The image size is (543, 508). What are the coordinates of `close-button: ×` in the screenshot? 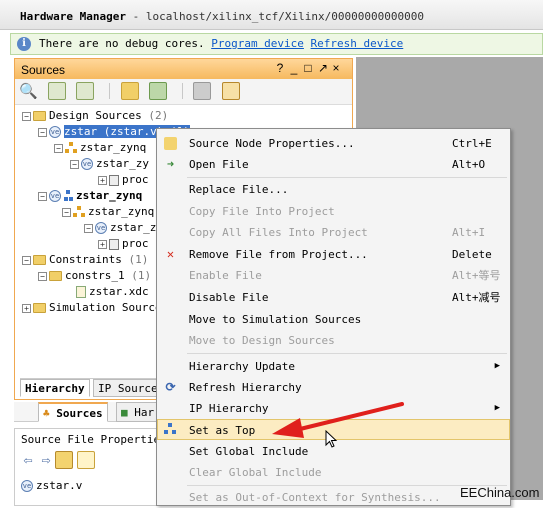 It's located at (339, 68).